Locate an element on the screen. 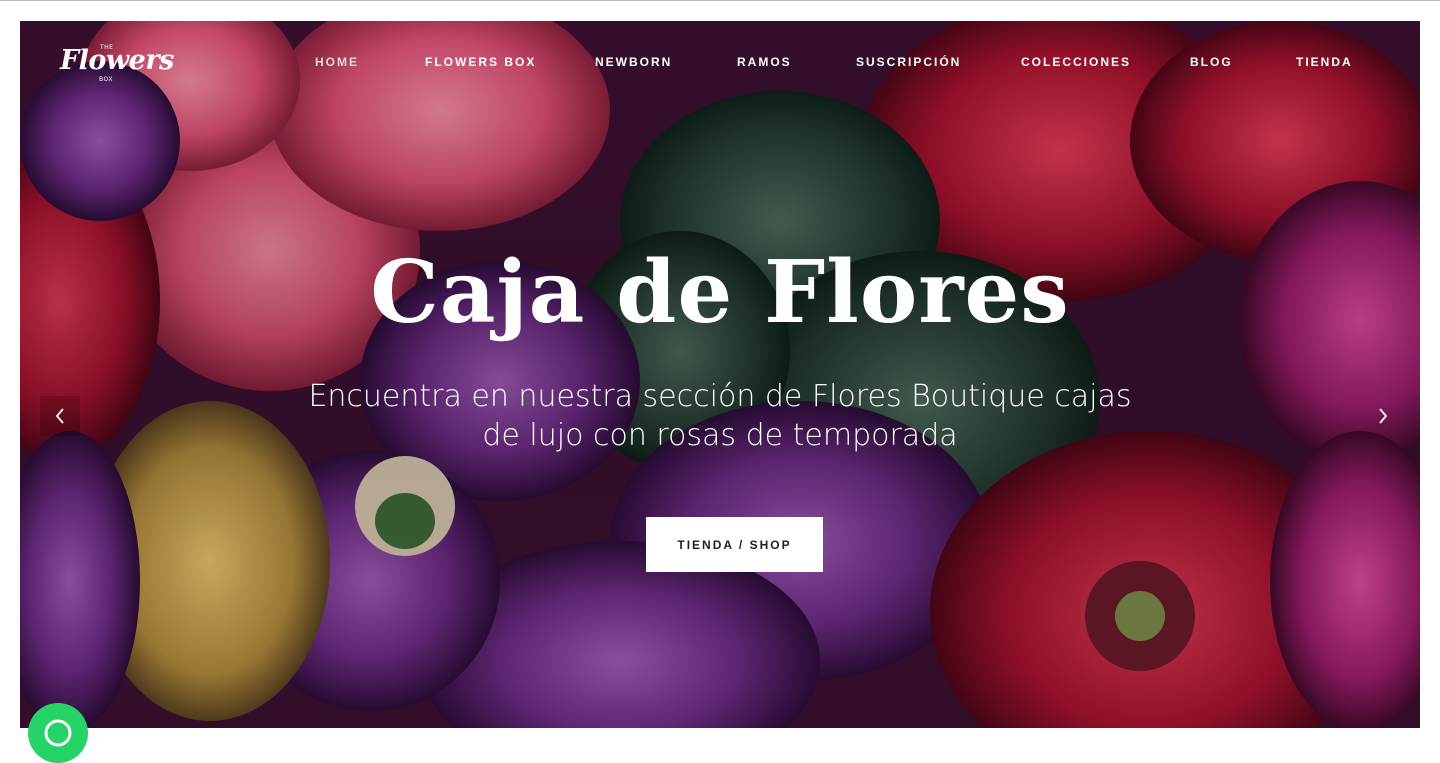 This screenshot has height=763, width=1440. slider-prev-button is located at coordinates (60, 416).